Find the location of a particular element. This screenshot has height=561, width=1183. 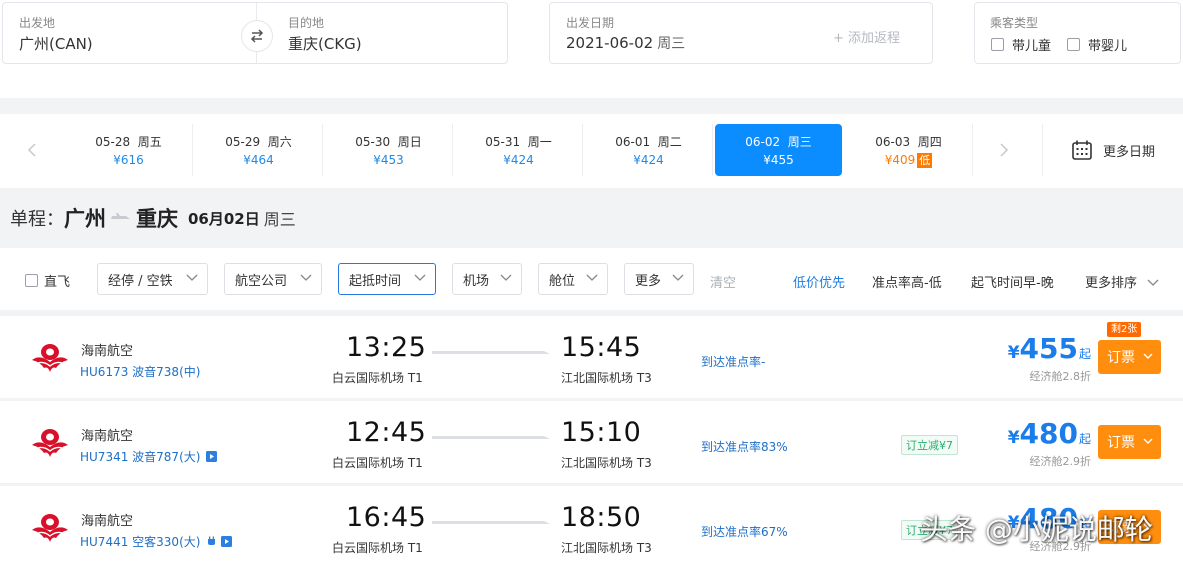

sort-ontime-rate: 准点率高-低 is located at coordinates (907, 281).